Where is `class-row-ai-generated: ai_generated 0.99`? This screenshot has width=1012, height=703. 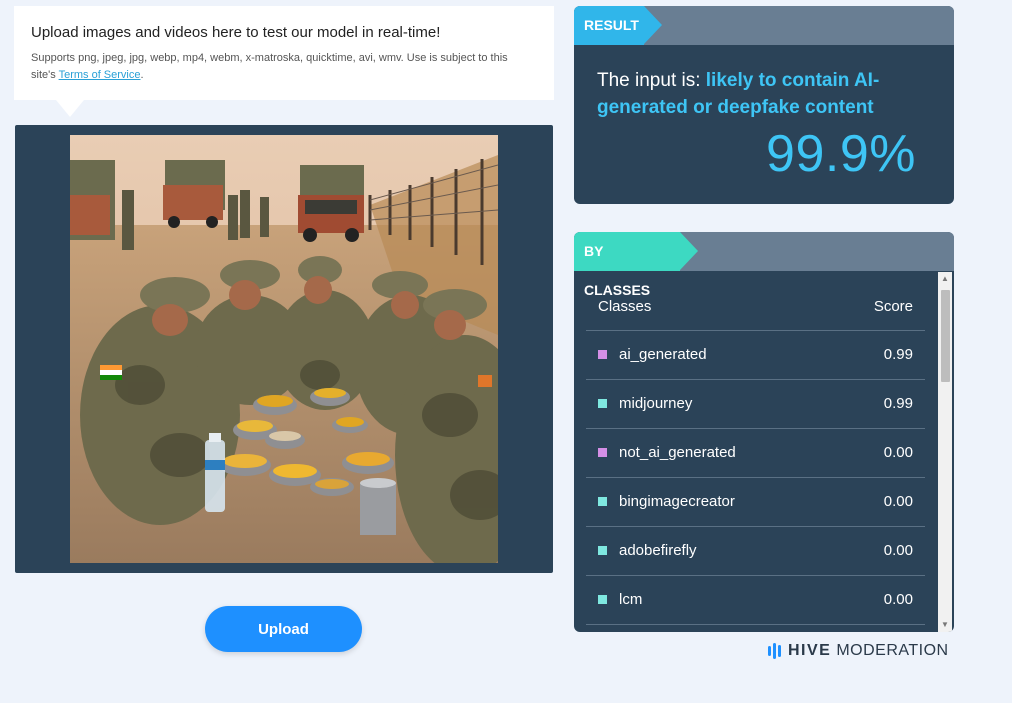 class-row-ai-generated: ai_generated 0.99 is located at coordinates (755, 355).